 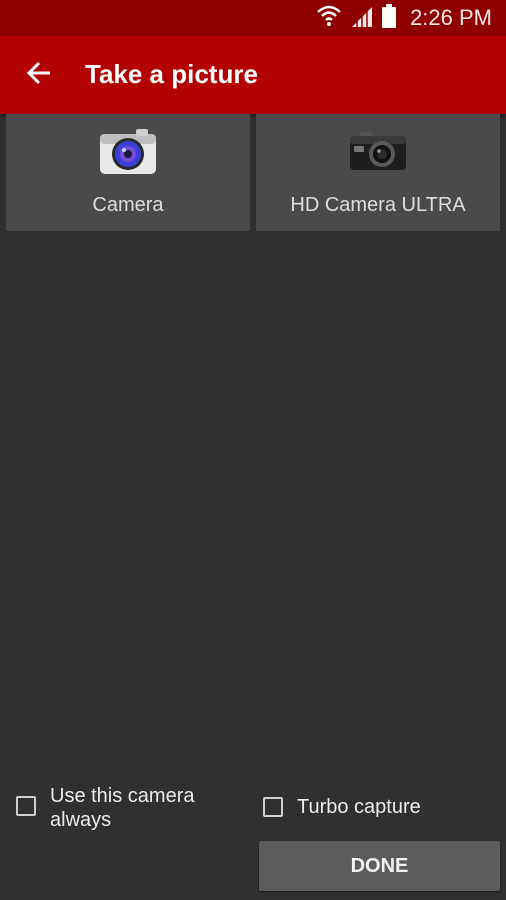 I want to click on app-option-camera: Camera, so click(x=128, y=172).